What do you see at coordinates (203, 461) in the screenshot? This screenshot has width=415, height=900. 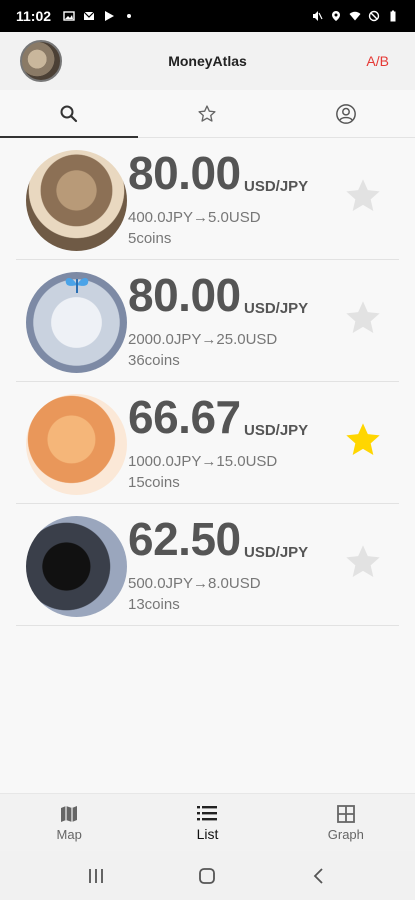 I see `conversion-text: 1000.0JPY→15.0USD` at bounding box center [203, 461].